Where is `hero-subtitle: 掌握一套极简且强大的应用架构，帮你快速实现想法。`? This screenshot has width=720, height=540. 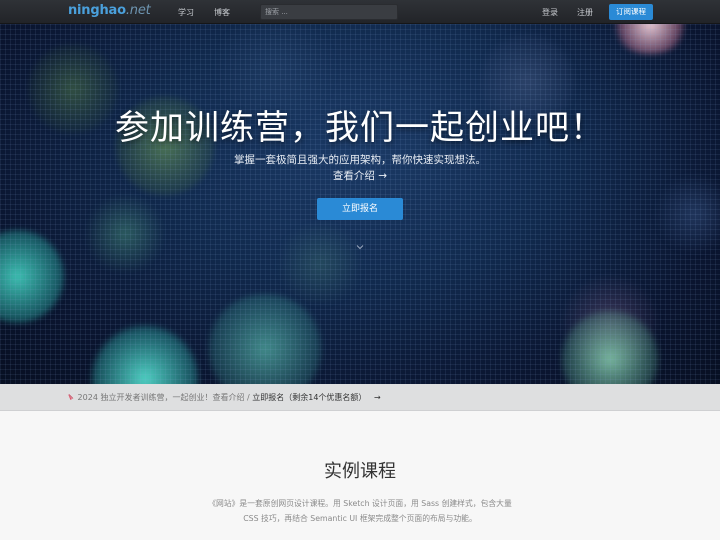 hero-subtitle: 掌握一套极简且强大的应用架构，帮你快速实现想法。 is located at coordinates (360, 160).